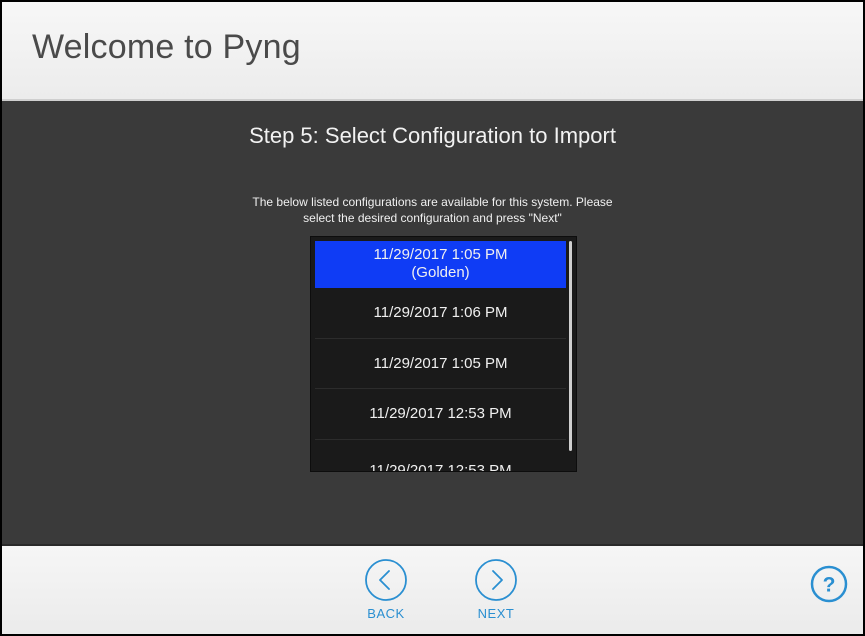 The image size is (865, 636). I want to click on configuration-item: 11/29/2017 12:53 PM, so click(440, 414).